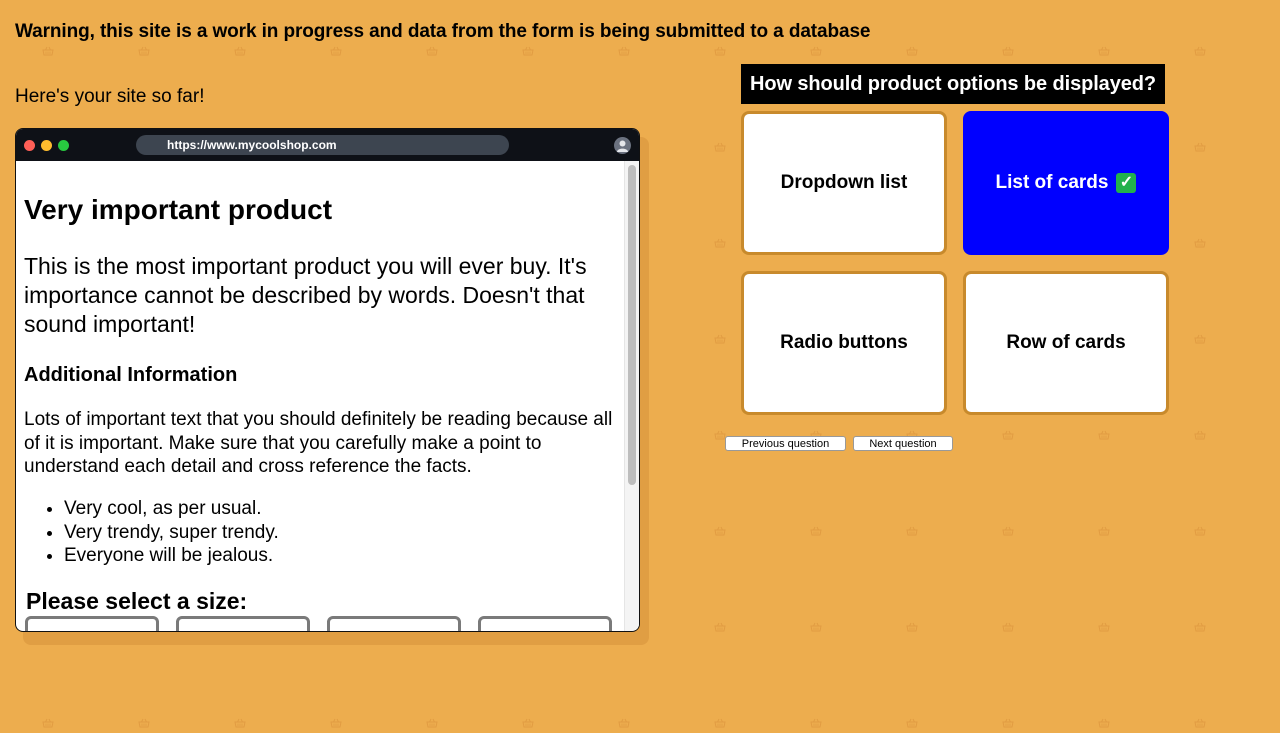 This screenshot has height=733, width=1280. I want to click on minimize-dot-icon, so click(46, 145).